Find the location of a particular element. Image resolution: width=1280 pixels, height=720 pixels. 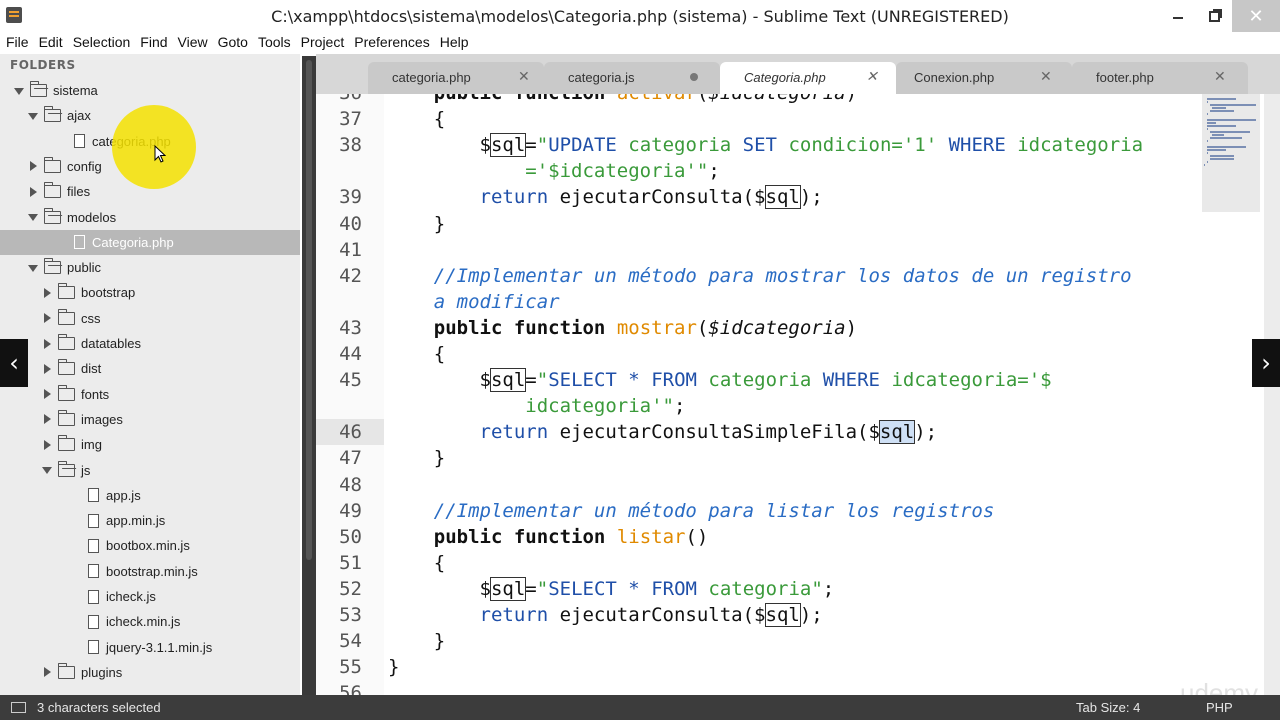

tab-categoria-php-active: Categoria.php ✕ is located at coordinates (808, 78).